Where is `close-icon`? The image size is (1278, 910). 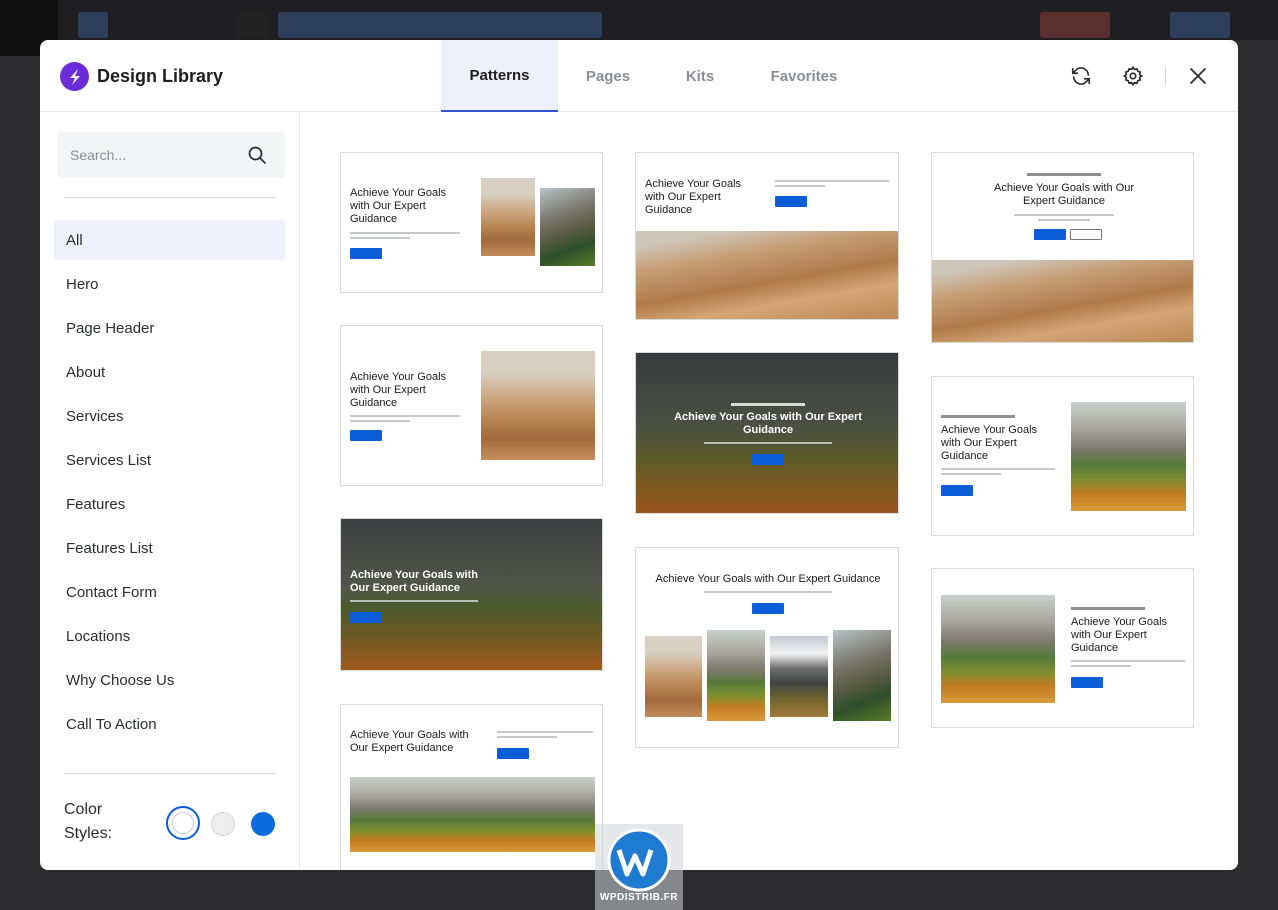
close-icon is located at coordinates (1198, 76).